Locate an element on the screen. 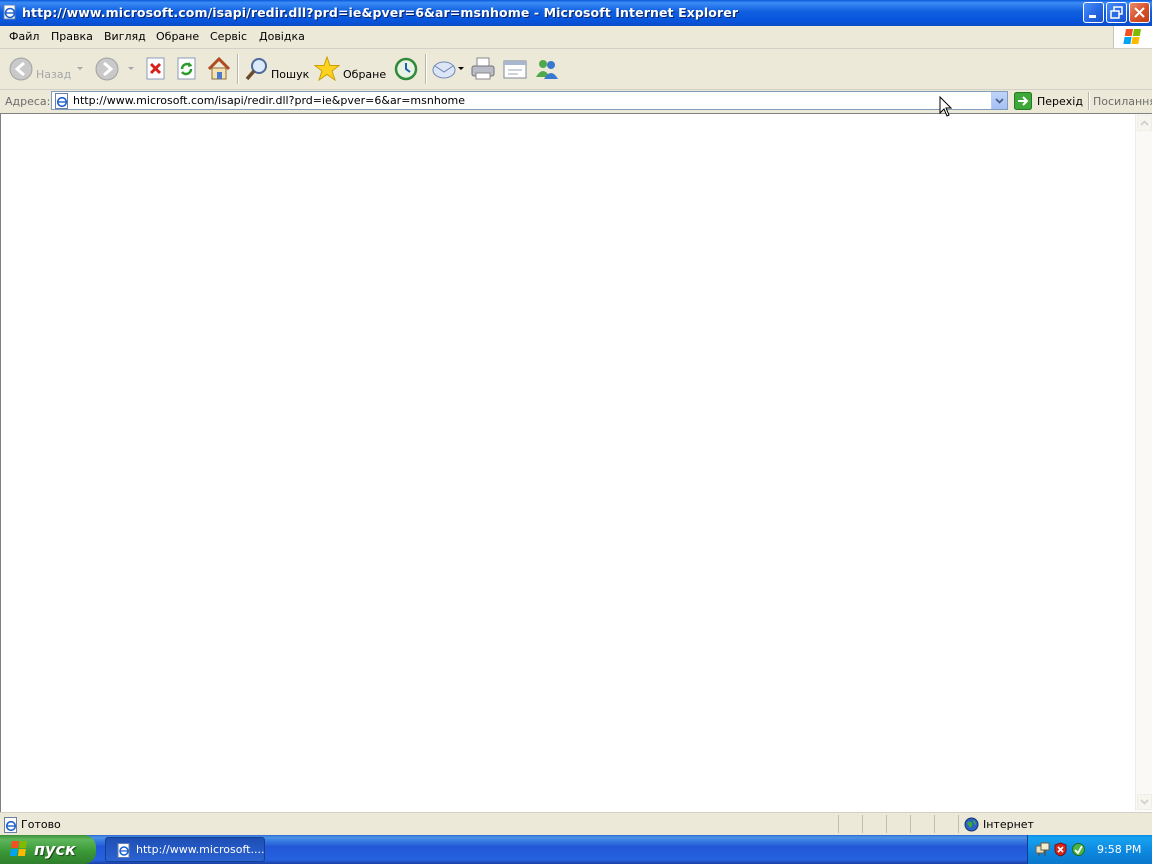 The height and width of the screenshot is (864, 1152). close-button is located at coordinates (1139, 12).